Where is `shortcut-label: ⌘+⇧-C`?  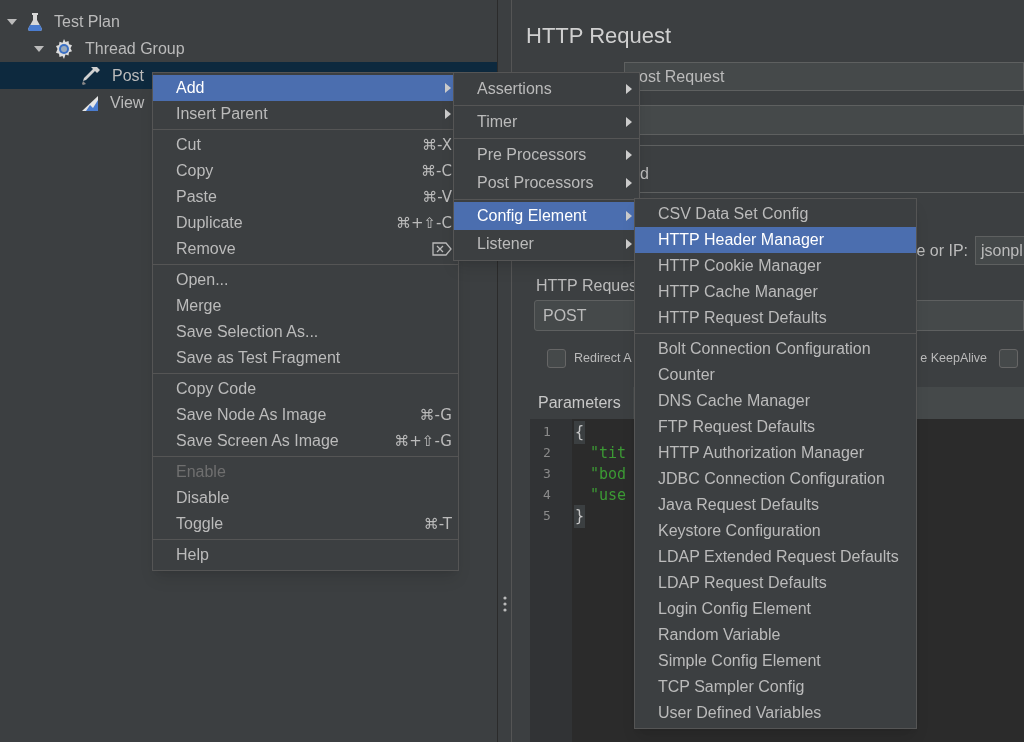
shortcut-label: ⌘+⇧-C is located at coordinates (423, 223).